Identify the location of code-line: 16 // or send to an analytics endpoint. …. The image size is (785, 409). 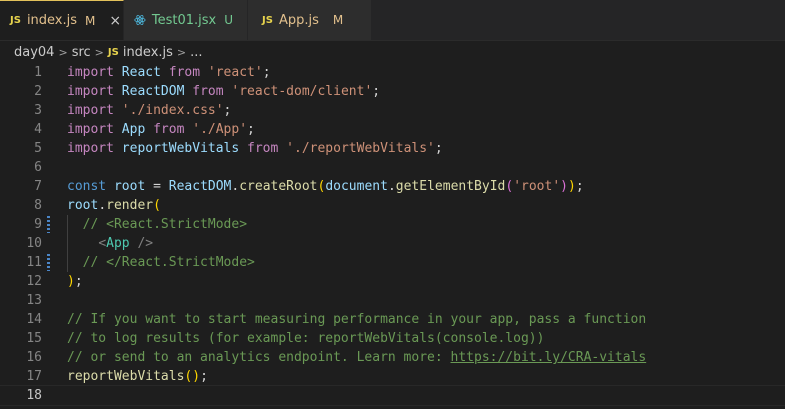
(392, 357).